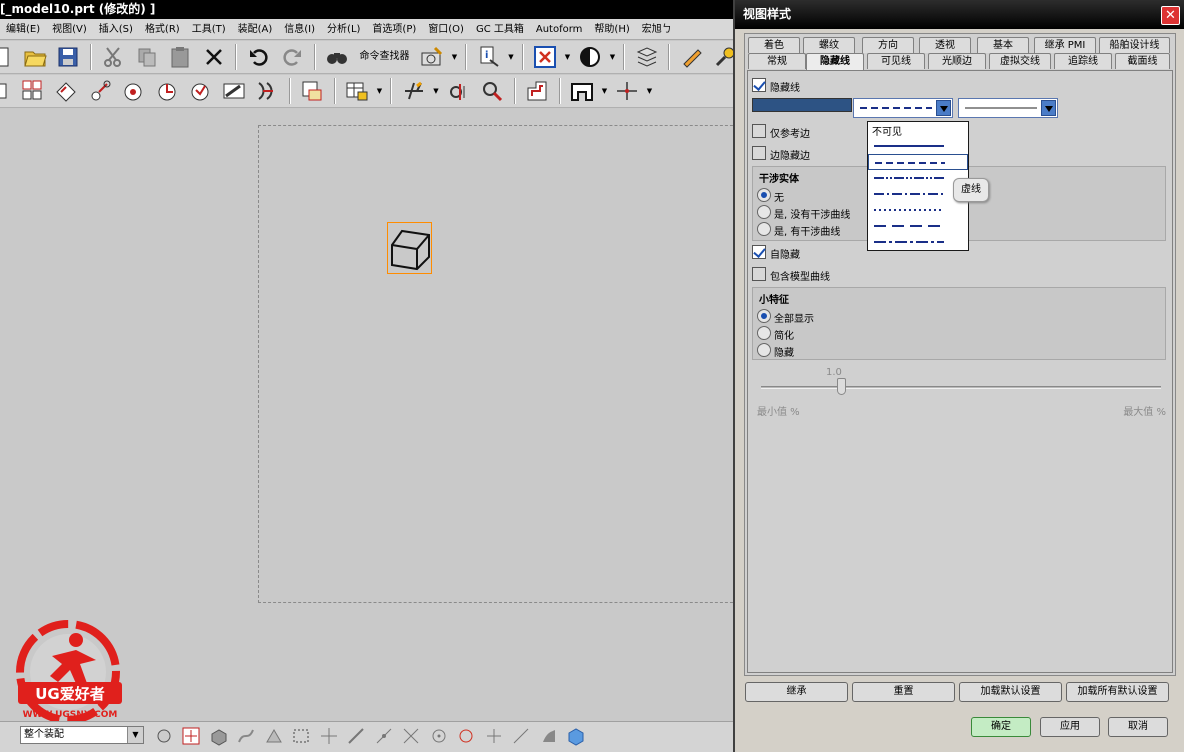  I want to click on save-icon, so click(68, 57).